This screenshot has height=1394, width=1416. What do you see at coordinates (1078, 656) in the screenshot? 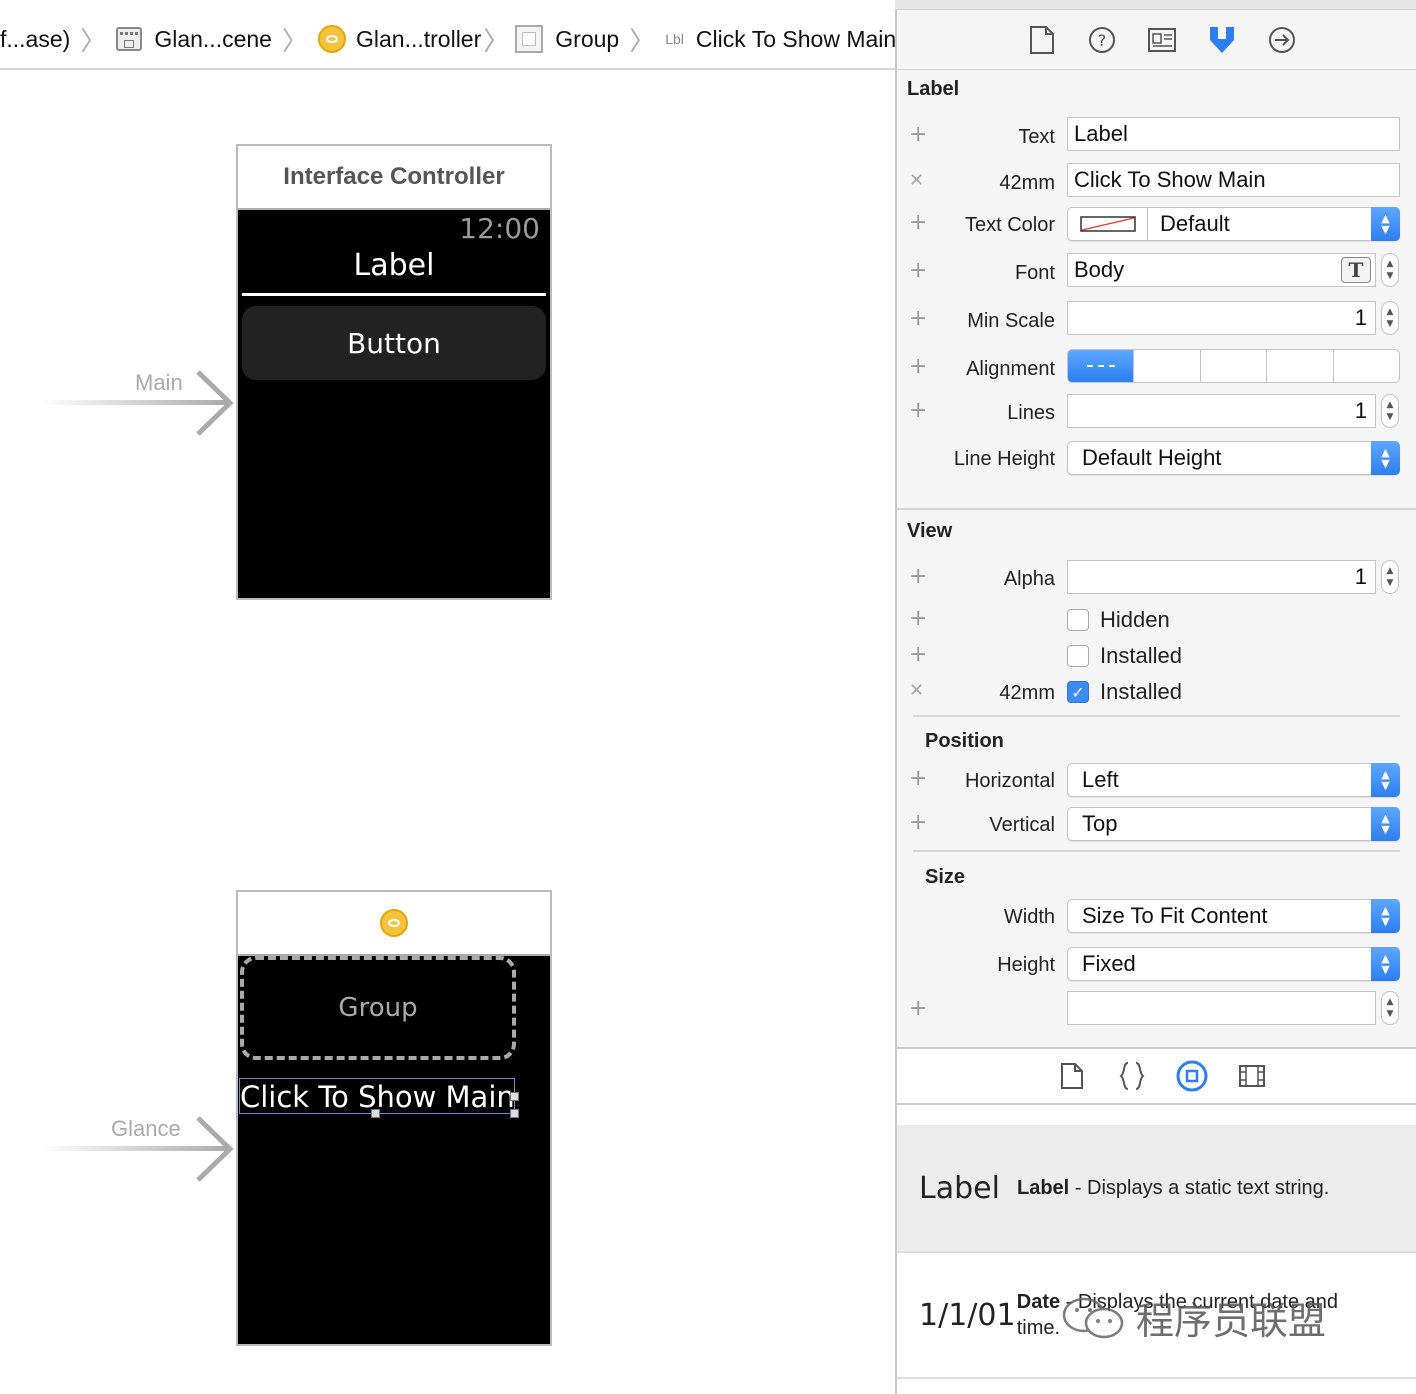
I see `installed-checkbox` at bounding box center [1078, 656].